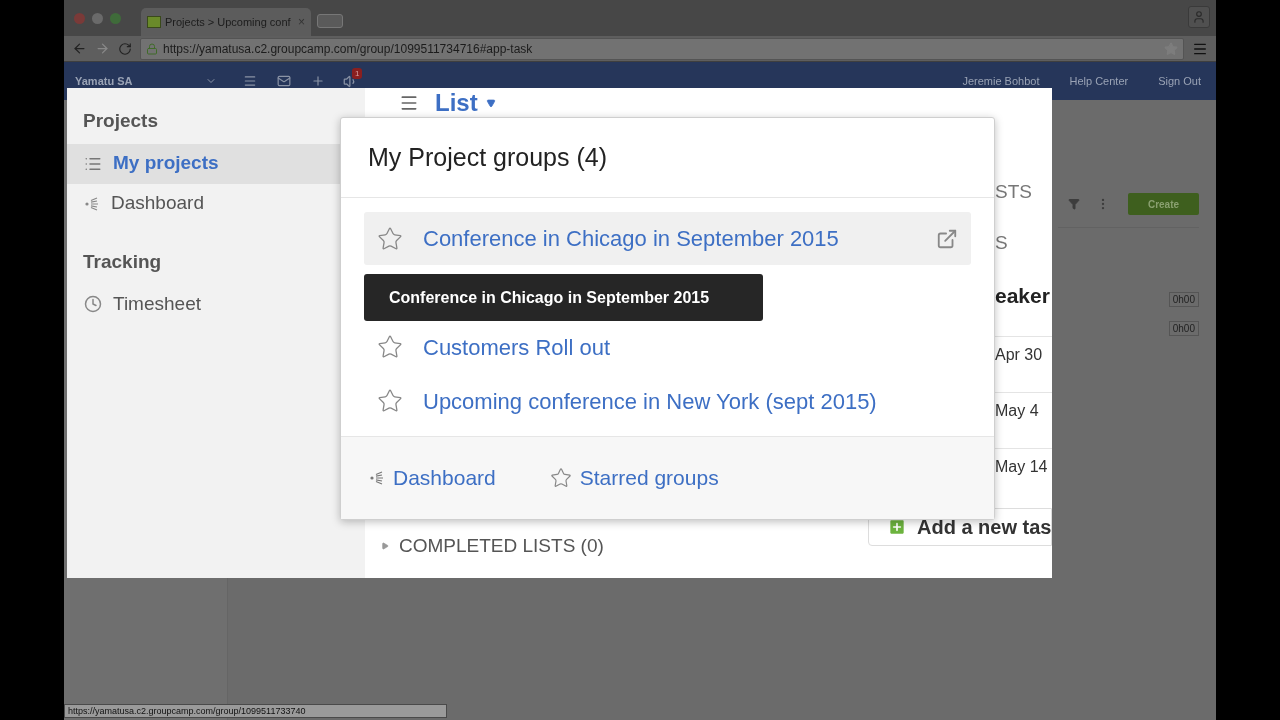 The image size is (1280, 720). I want to click on forward-icon, so click(102, 48).